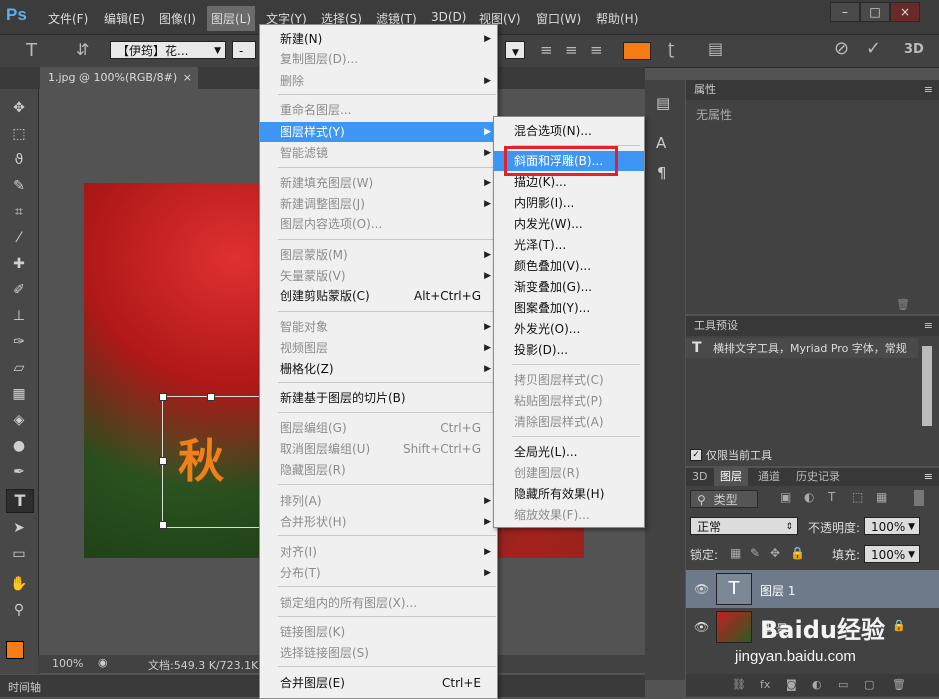  What do you see at coordinates (812, 589) in the screenshot?
I see `layer-row-text: 👁 T 图层 1` at bounding box center [812, 589].